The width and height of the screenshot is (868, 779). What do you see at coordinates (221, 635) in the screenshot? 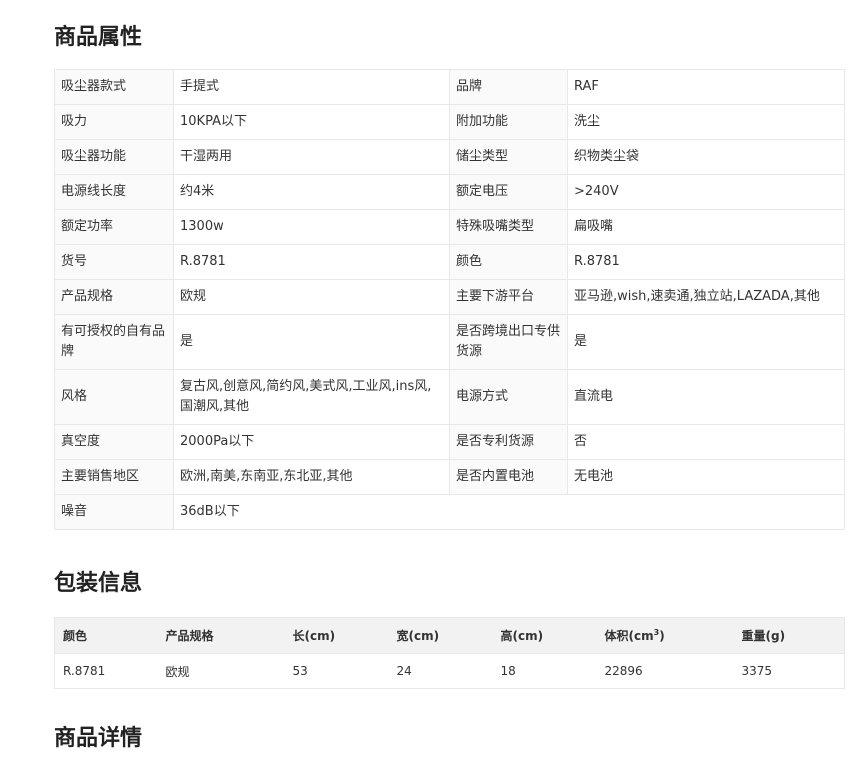
I see `header-spec: 产品规格` at bounding box center [221, 635].